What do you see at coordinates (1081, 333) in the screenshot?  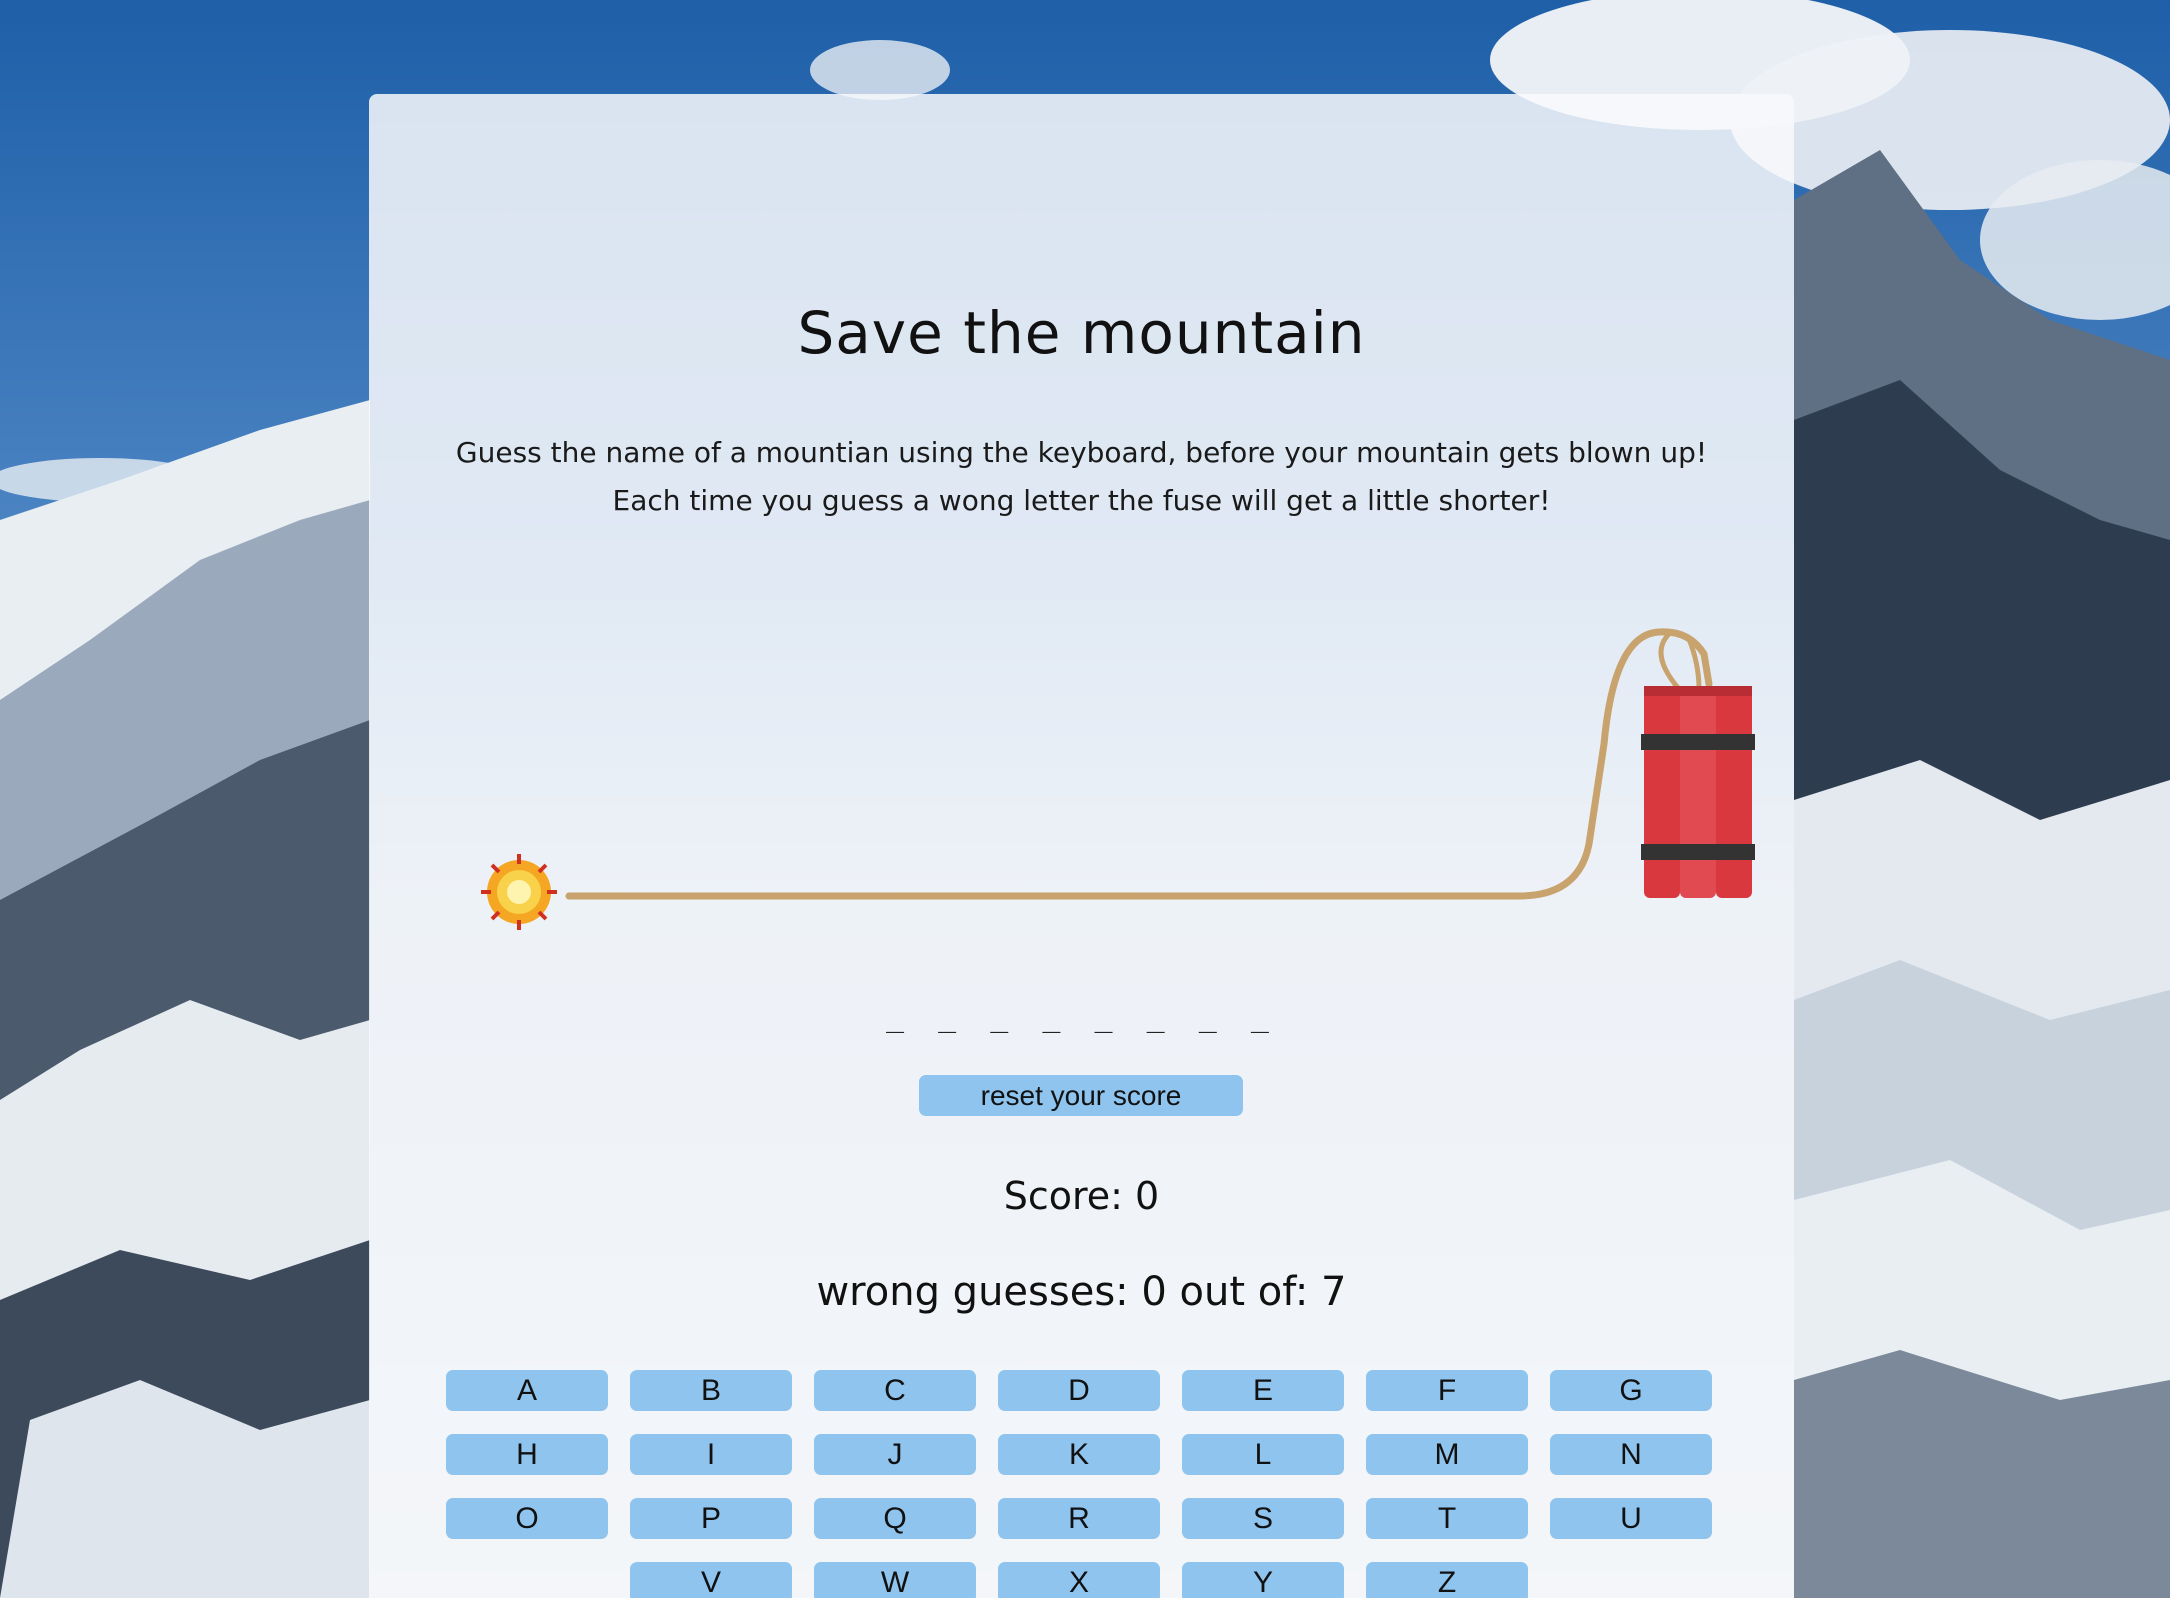 I see `page-title: Save the mountain` at bounding box center [1081, 333].